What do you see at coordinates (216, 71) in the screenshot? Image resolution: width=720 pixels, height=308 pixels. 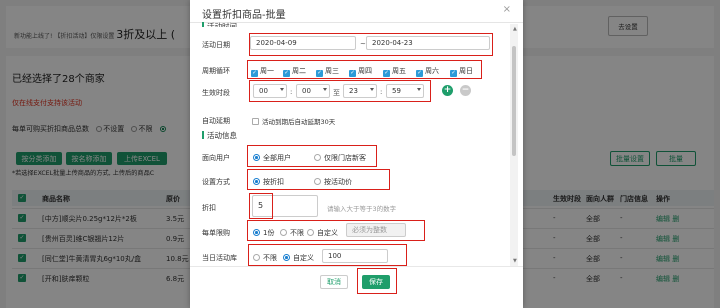 I see `cycle-label: 周期循环` at bounding box center [216, 71].